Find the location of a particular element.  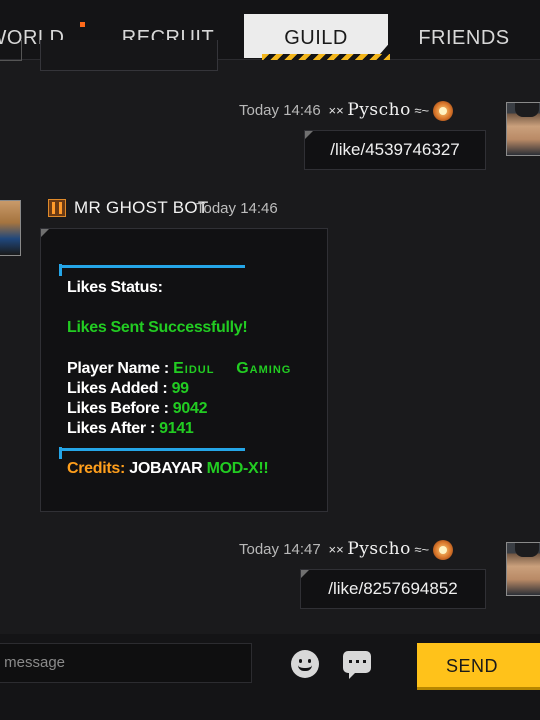

credits-row: Credits: JOBAYAR MOD-X!! is located at coordinates (168, 469).